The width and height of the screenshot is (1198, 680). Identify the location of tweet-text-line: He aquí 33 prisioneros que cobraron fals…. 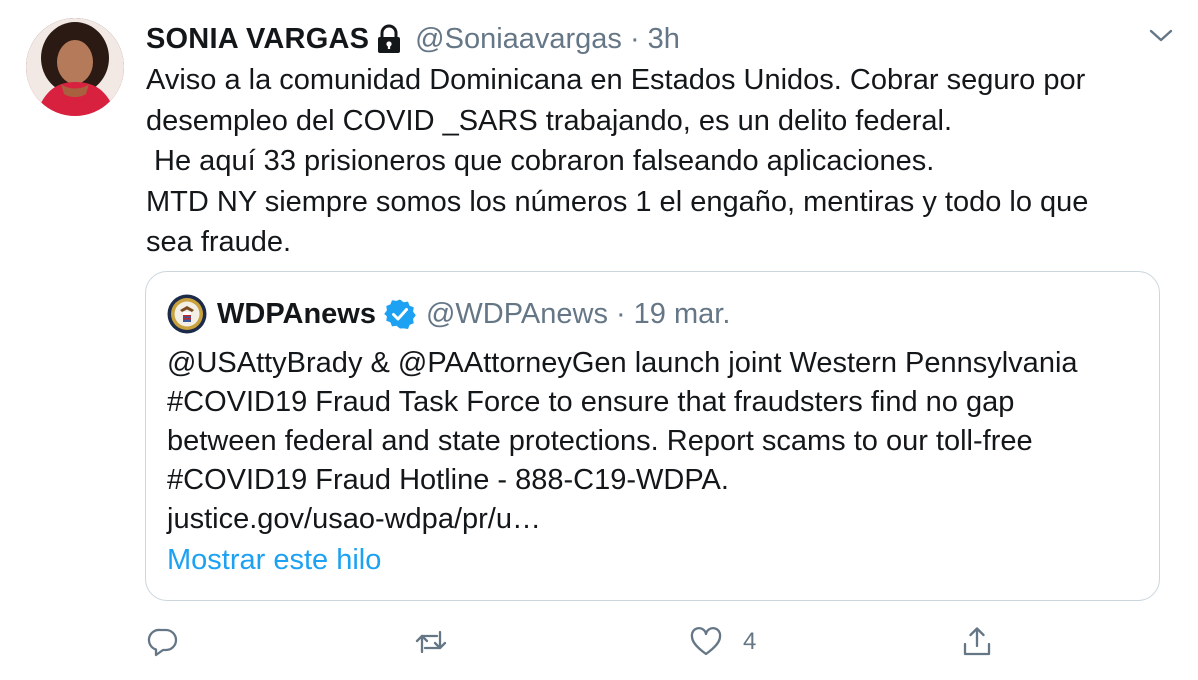
(540, 161).